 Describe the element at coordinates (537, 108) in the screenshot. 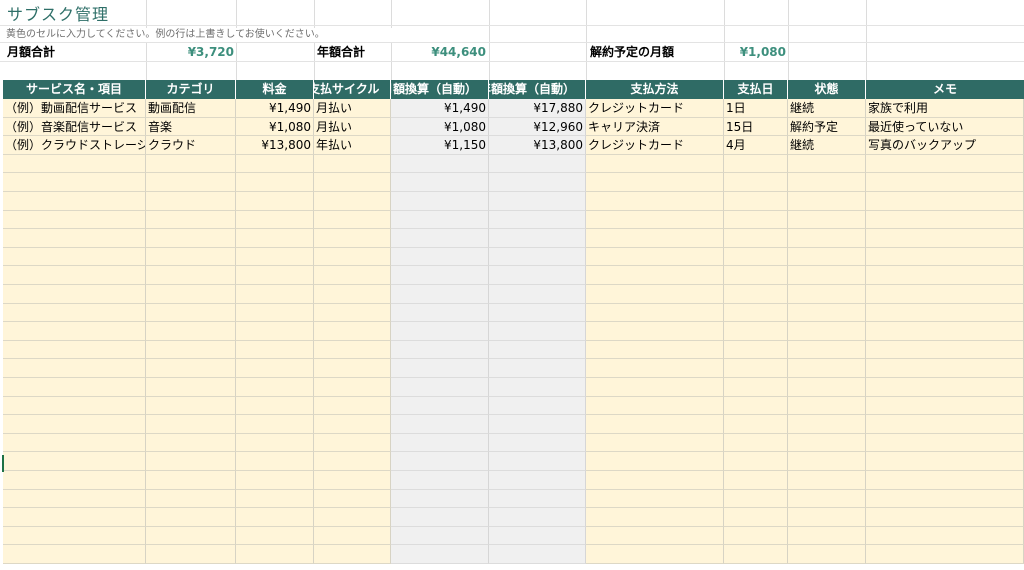

I see `cell-yearly-auto: ¥17,880` at that location.